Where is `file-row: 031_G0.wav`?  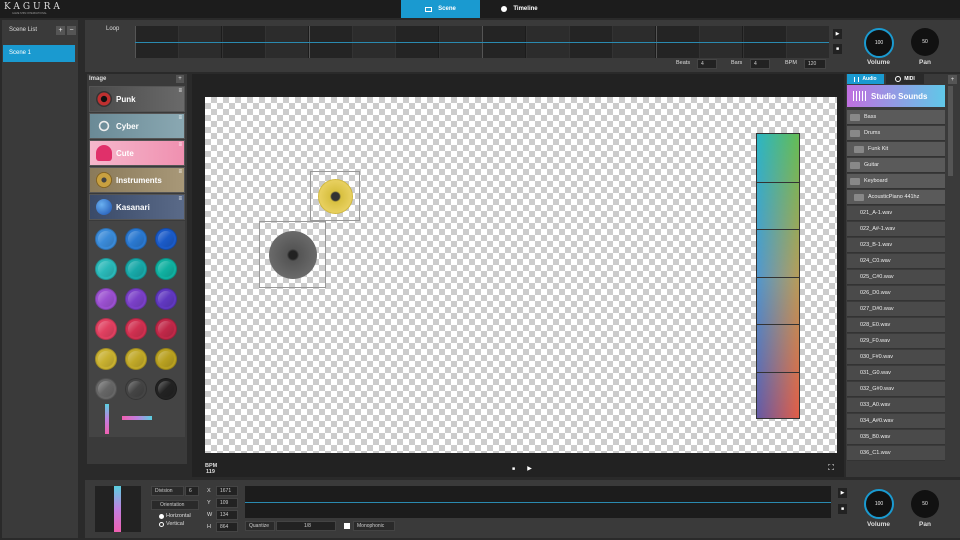 file-row: 031_G0.wav is located at coordinates (896, 373).